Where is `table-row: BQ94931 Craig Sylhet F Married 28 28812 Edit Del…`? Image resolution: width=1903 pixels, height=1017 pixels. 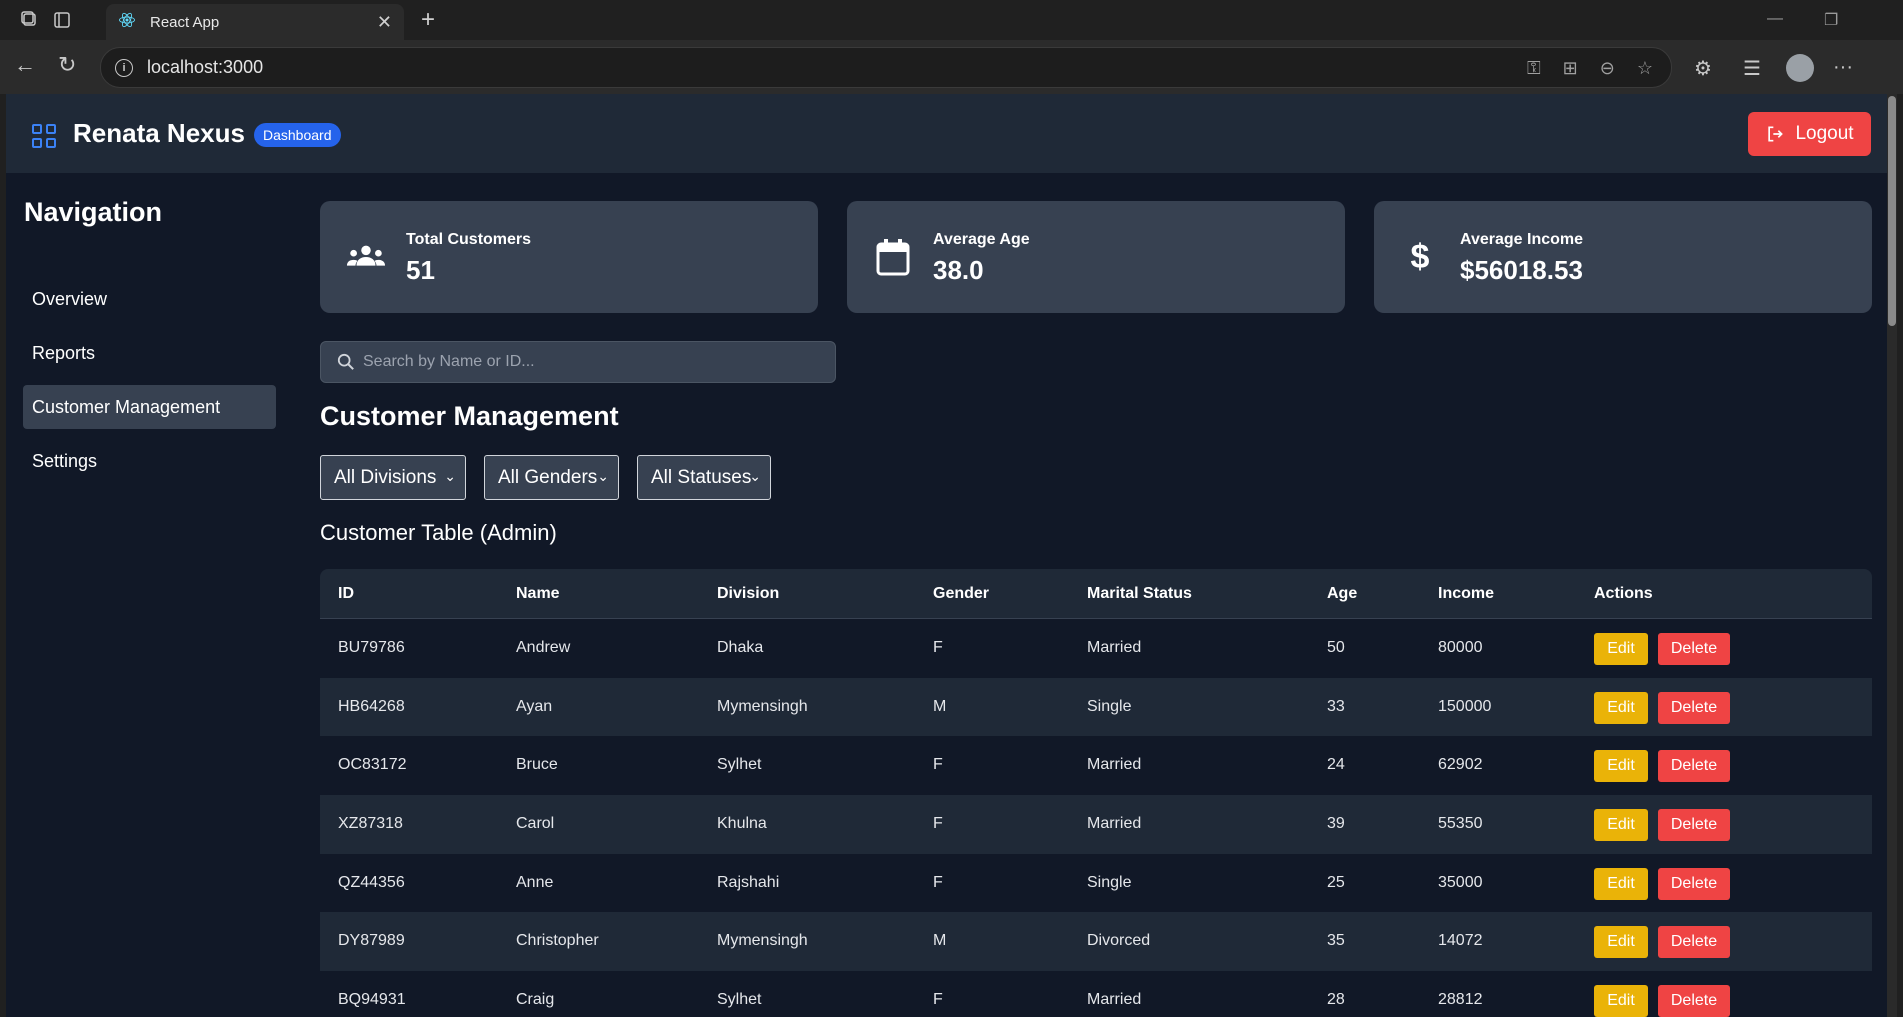 table-row: BQ94931 Craig Sylhet F Married 28 28812 Edit Del… is located at coordinates (1096, 994).